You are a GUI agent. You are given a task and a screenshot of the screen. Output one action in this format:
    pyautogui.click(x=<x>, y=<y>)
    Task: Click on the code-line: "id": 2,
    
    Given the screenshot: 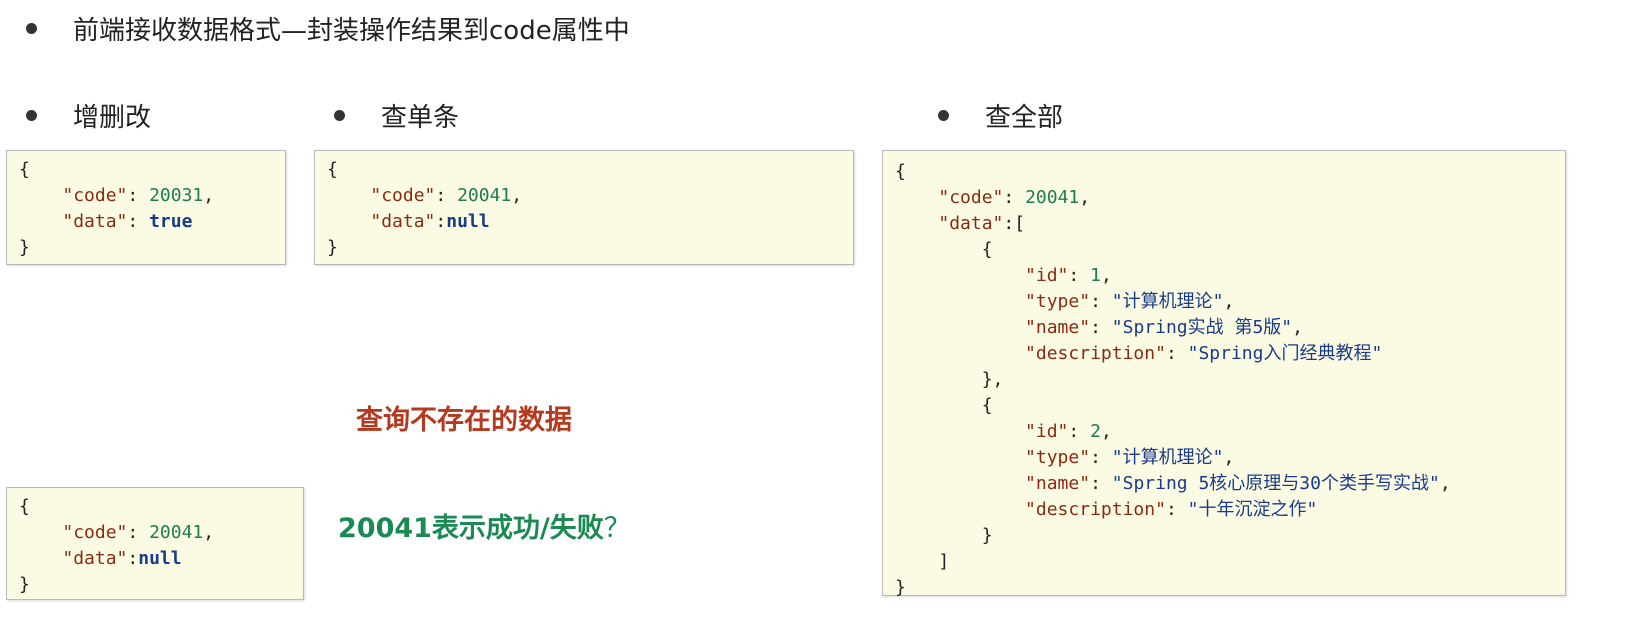 What is the action you would take?
    pyautogui.click(x=1068, y=431)
    